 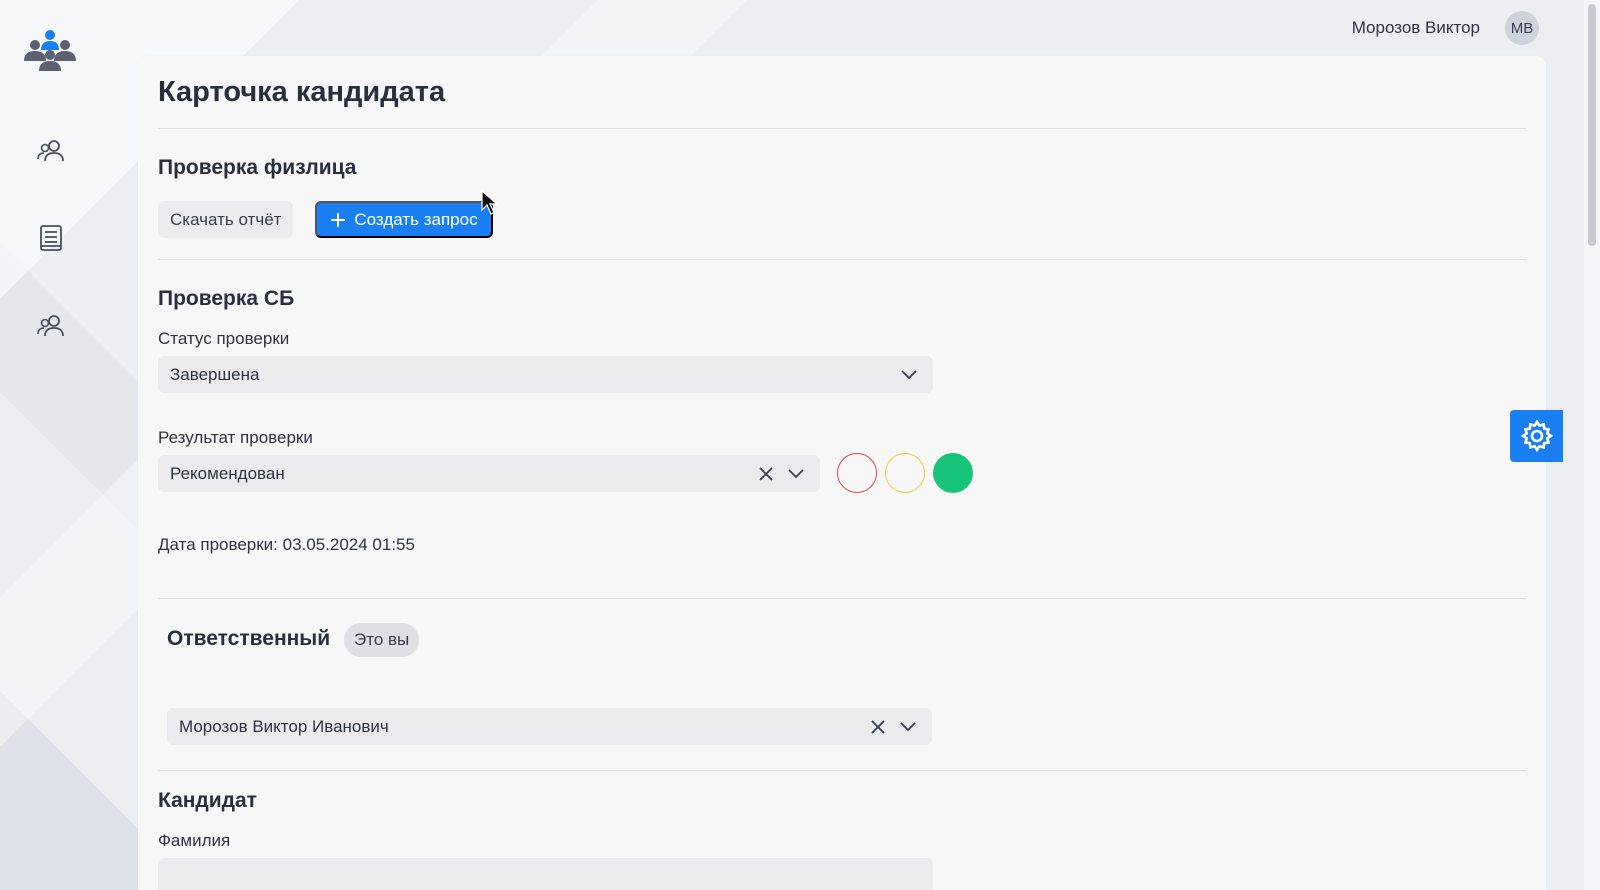 What do you see at coordinates (50, 50) in the screenshot?
I see `app-logo` at bounding box center [50, 50].